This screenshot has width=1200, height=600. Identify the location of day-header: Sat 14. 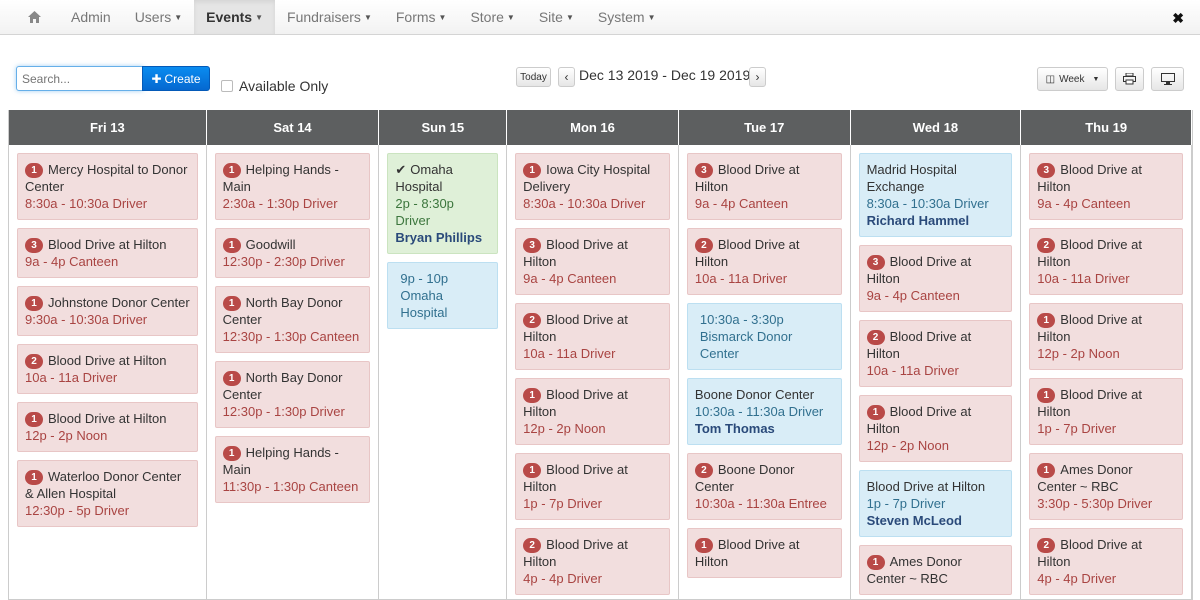
(293, 127).